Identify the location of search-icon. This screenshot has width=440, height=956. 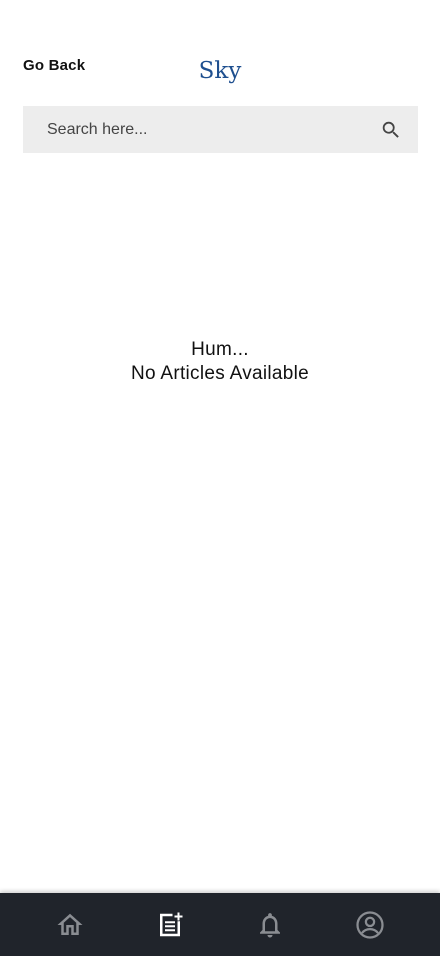
(391, 130).